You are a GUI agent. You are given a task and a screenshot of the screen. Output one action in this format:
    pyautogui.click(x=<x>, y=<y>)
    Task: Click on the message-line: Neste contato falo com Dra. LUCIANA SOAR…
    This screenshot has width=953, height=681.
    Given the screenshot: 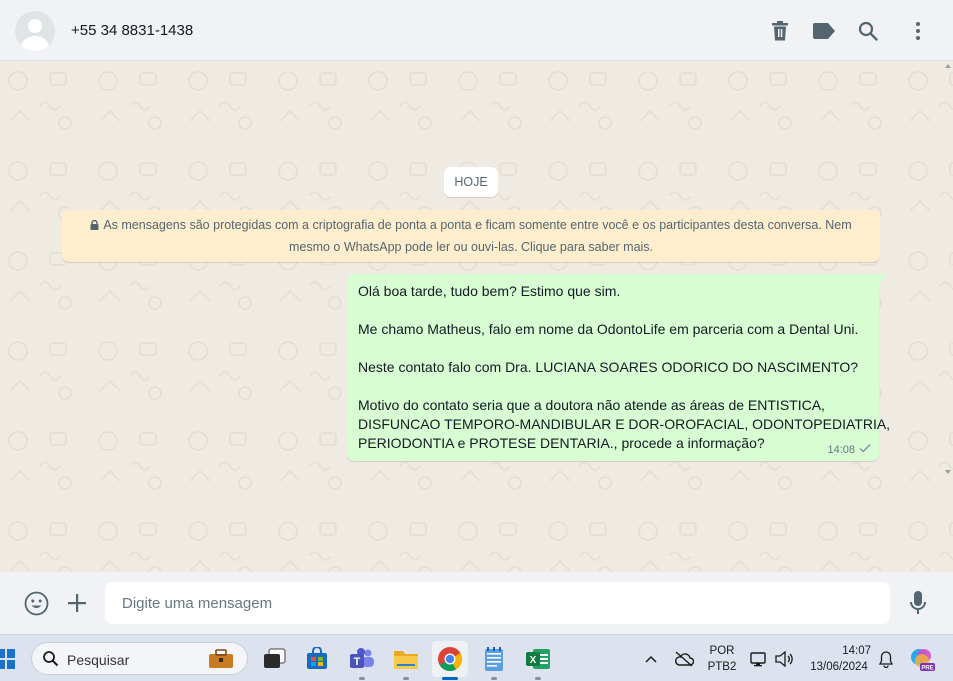 What is the action you would take?
    pyautogui.click(x=608, y=367)
    